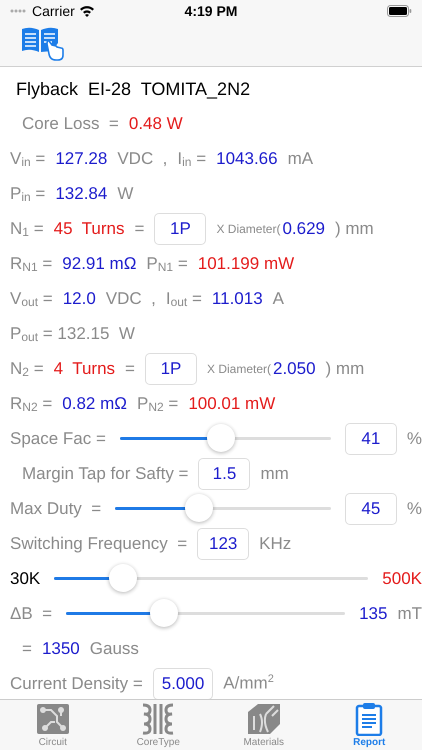 This screenshot has height=750, width=422. Describe the element at coordinates (191, 158) in the screenshot. I see `label-text: I$_{in}$ =` at that location.